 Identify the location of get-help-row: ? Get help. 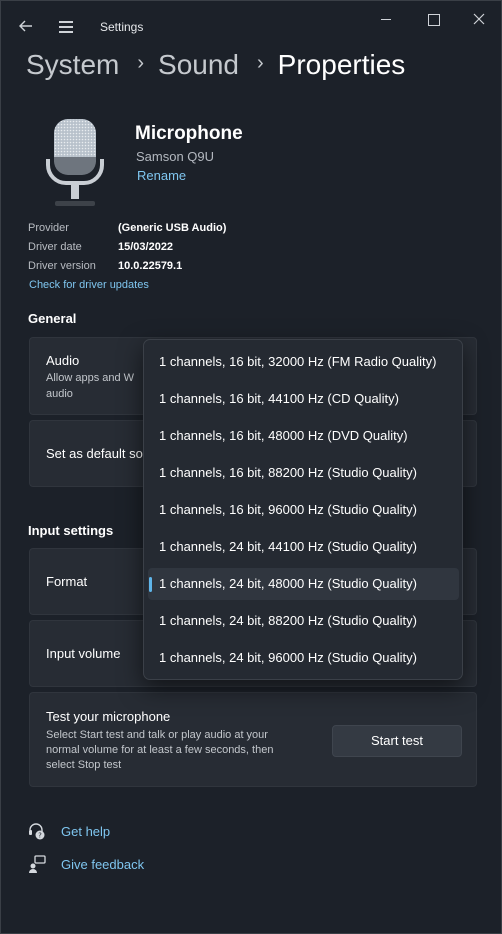
(69, 831).